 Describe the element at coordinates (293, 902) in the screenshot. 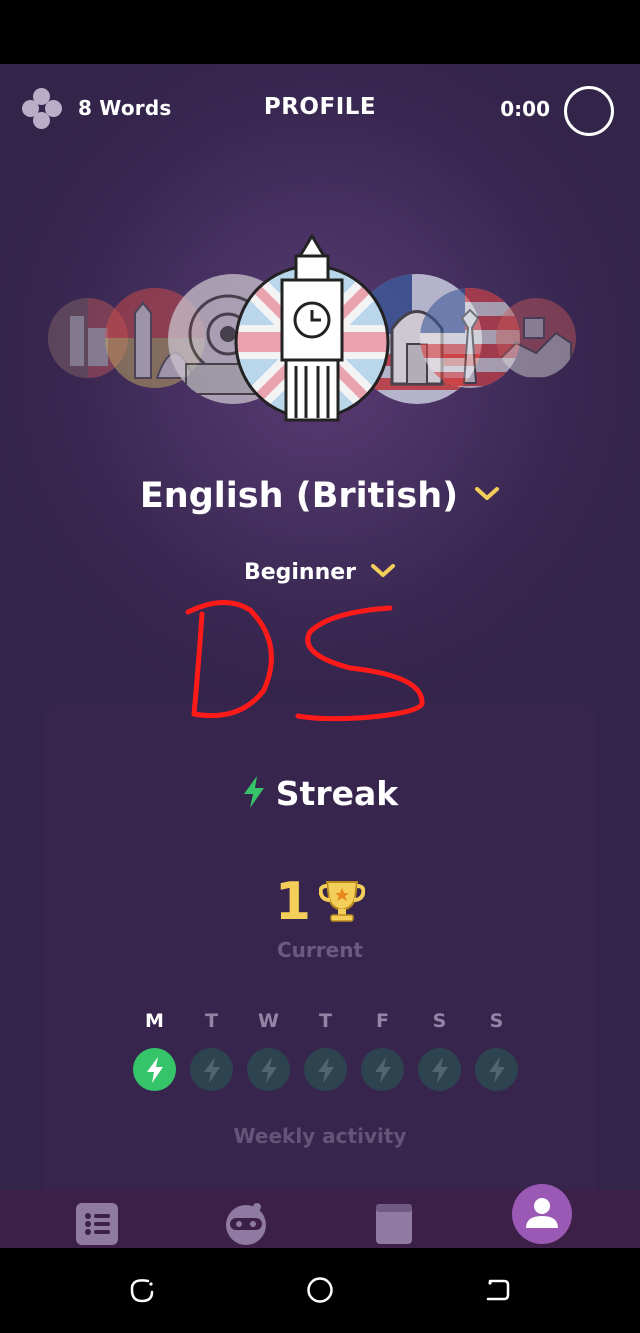

I see `streak-count: 1` at that location.